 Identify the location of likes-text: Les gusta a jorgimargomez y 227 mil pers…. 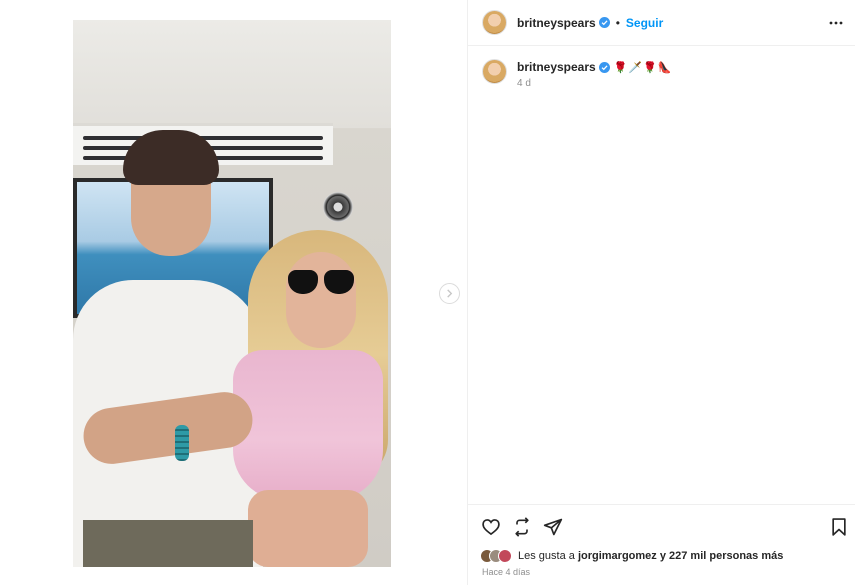
(650, 556).